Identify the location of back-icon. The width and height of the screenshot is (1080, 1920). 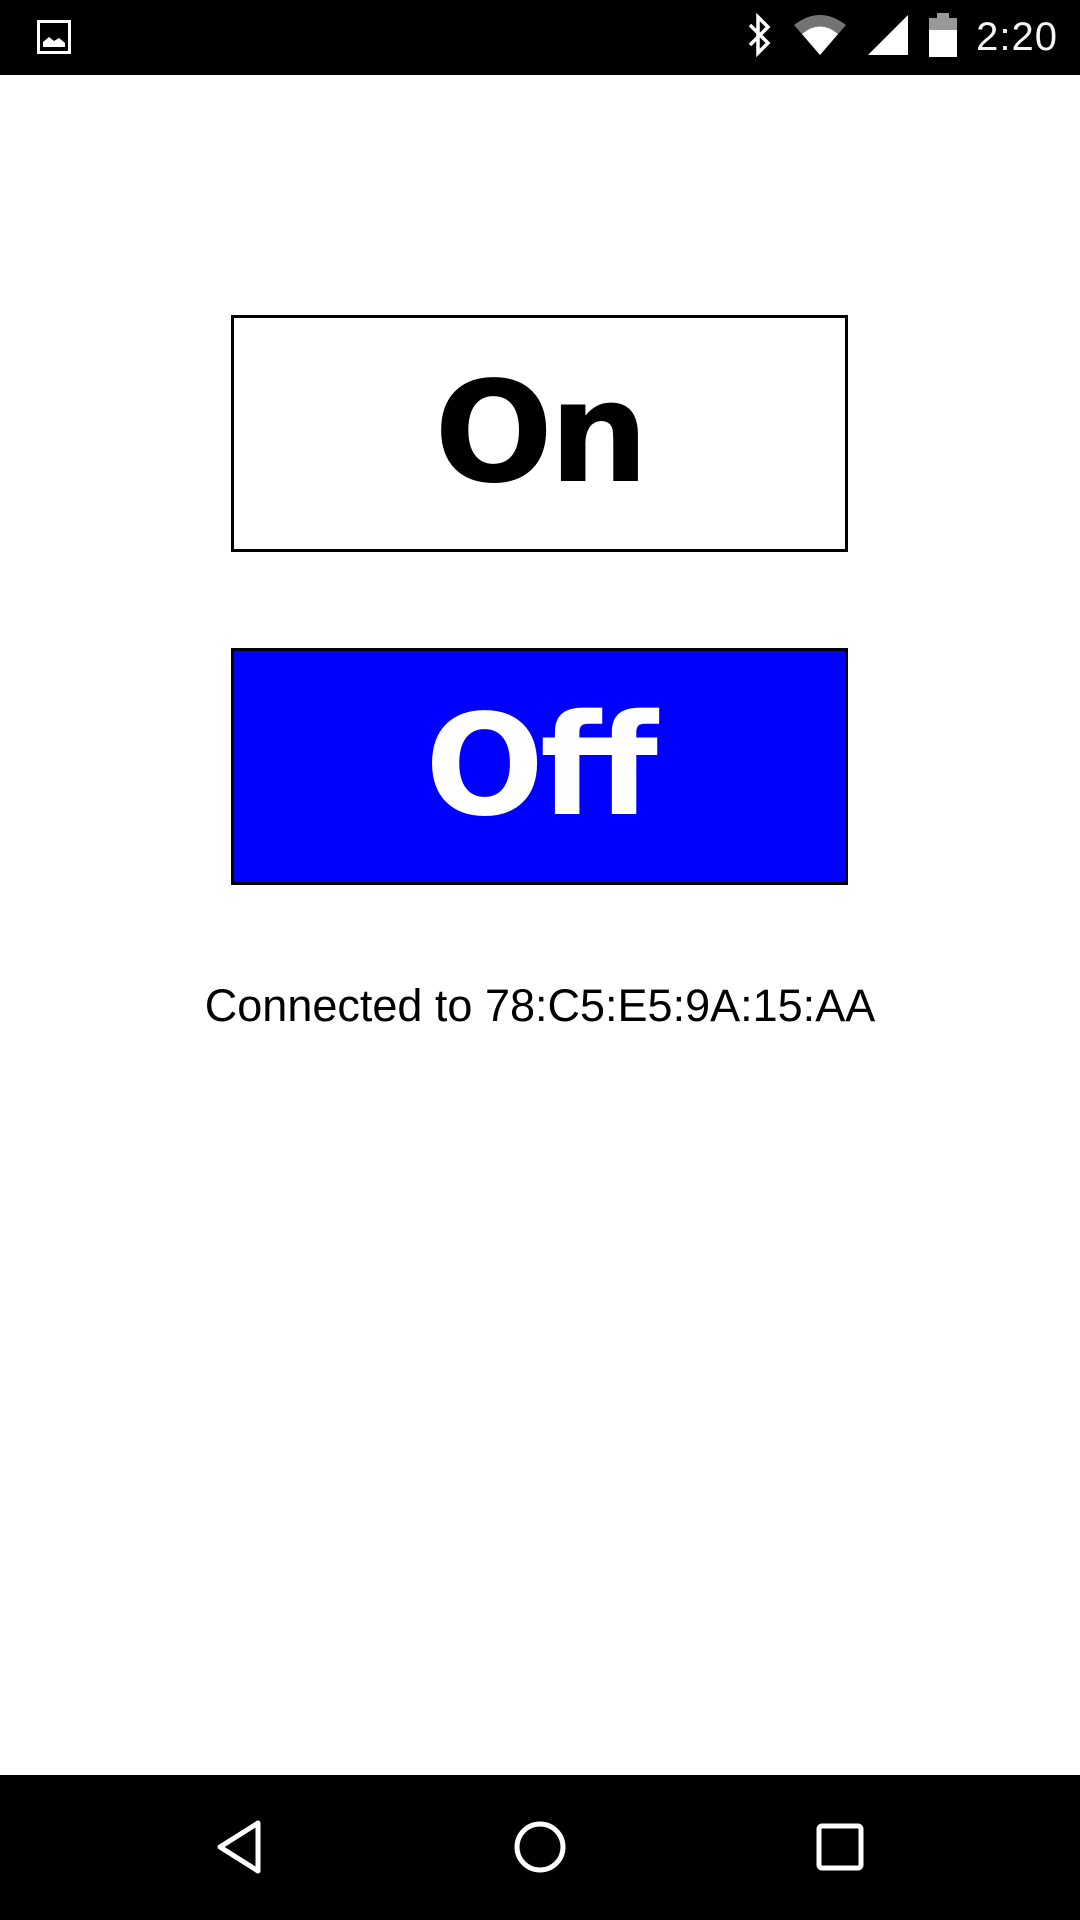
(240, 1847).